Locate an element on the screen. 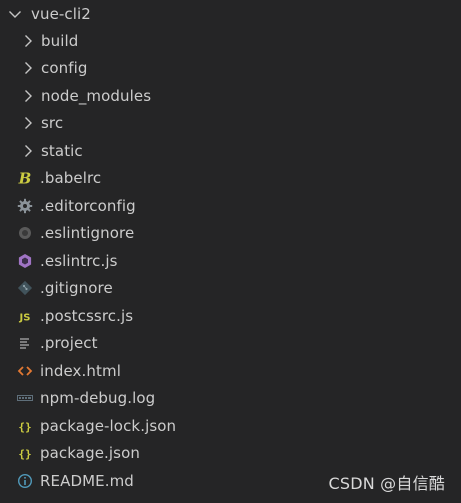 The height and width of the screenshot is (503, 461). eslint-ignore-icon is located at coordinates (25, 233).